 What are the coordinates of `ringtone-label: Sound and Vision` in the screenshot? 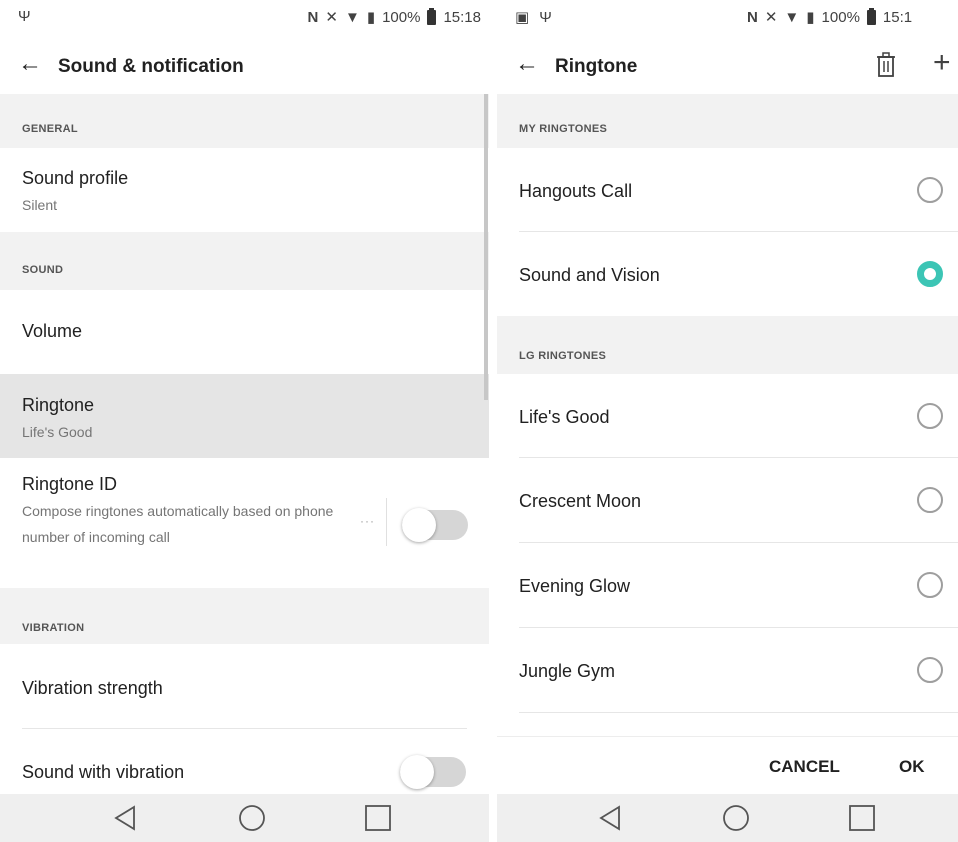 It's located at (589, 275).